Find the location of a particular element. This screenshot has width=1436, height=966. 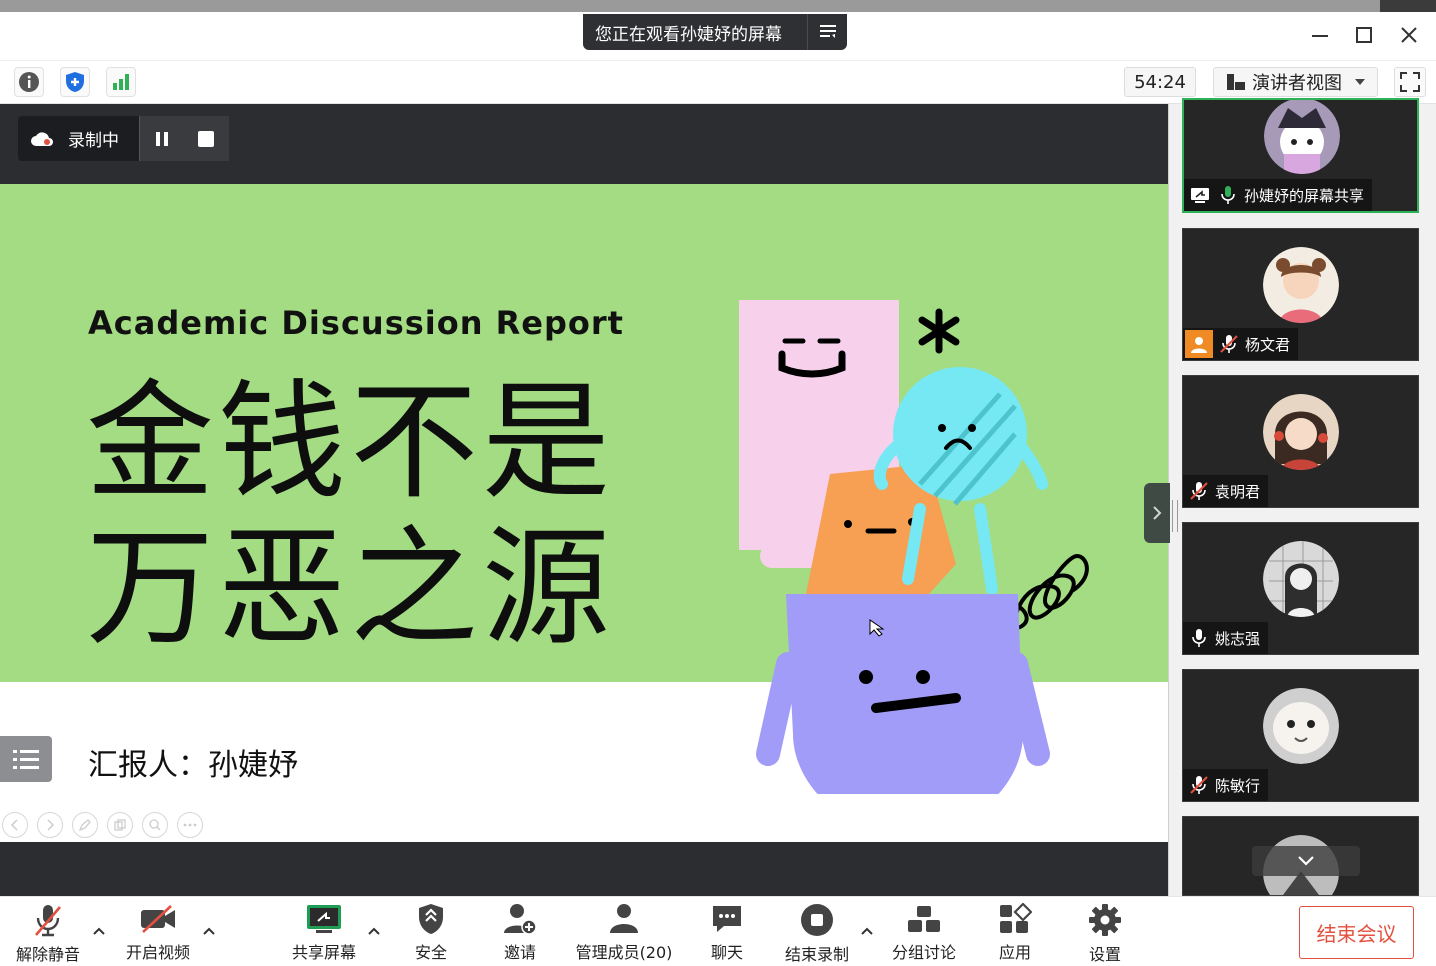

viewing-banner: 您正在观看孙婕妤的屏幕 is located at coordinates (715, 32).